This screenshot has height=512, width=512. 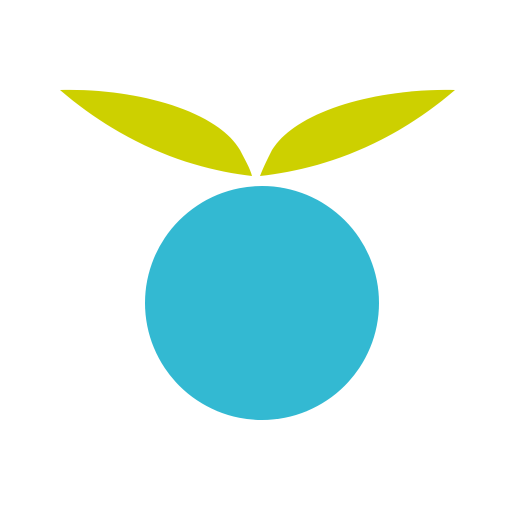 What do you see at coordinates (357, 132) in the screenshot?
I see `right-leaf-shape` at bounding box center [357, 132].